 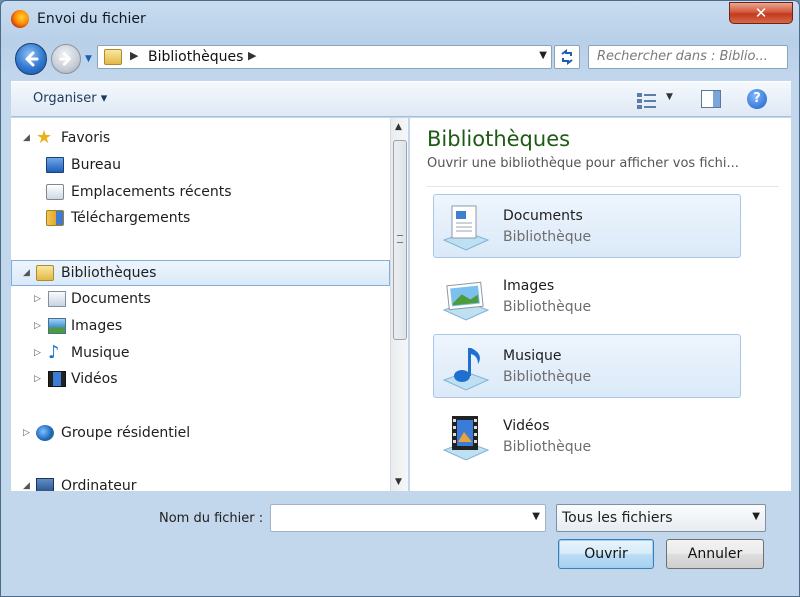 I want to click on nav-item-label: Ordinateur, so click(x=99, y=484).